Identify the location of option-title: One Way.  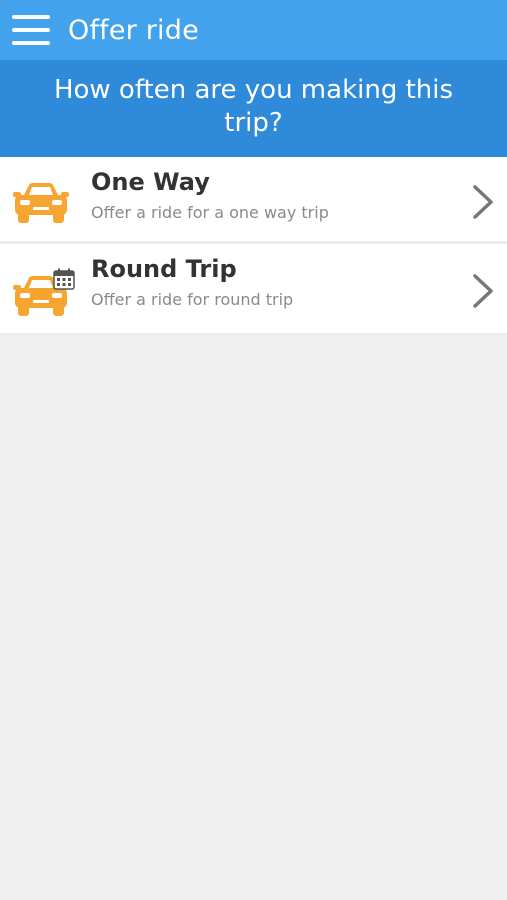
(150, 182).